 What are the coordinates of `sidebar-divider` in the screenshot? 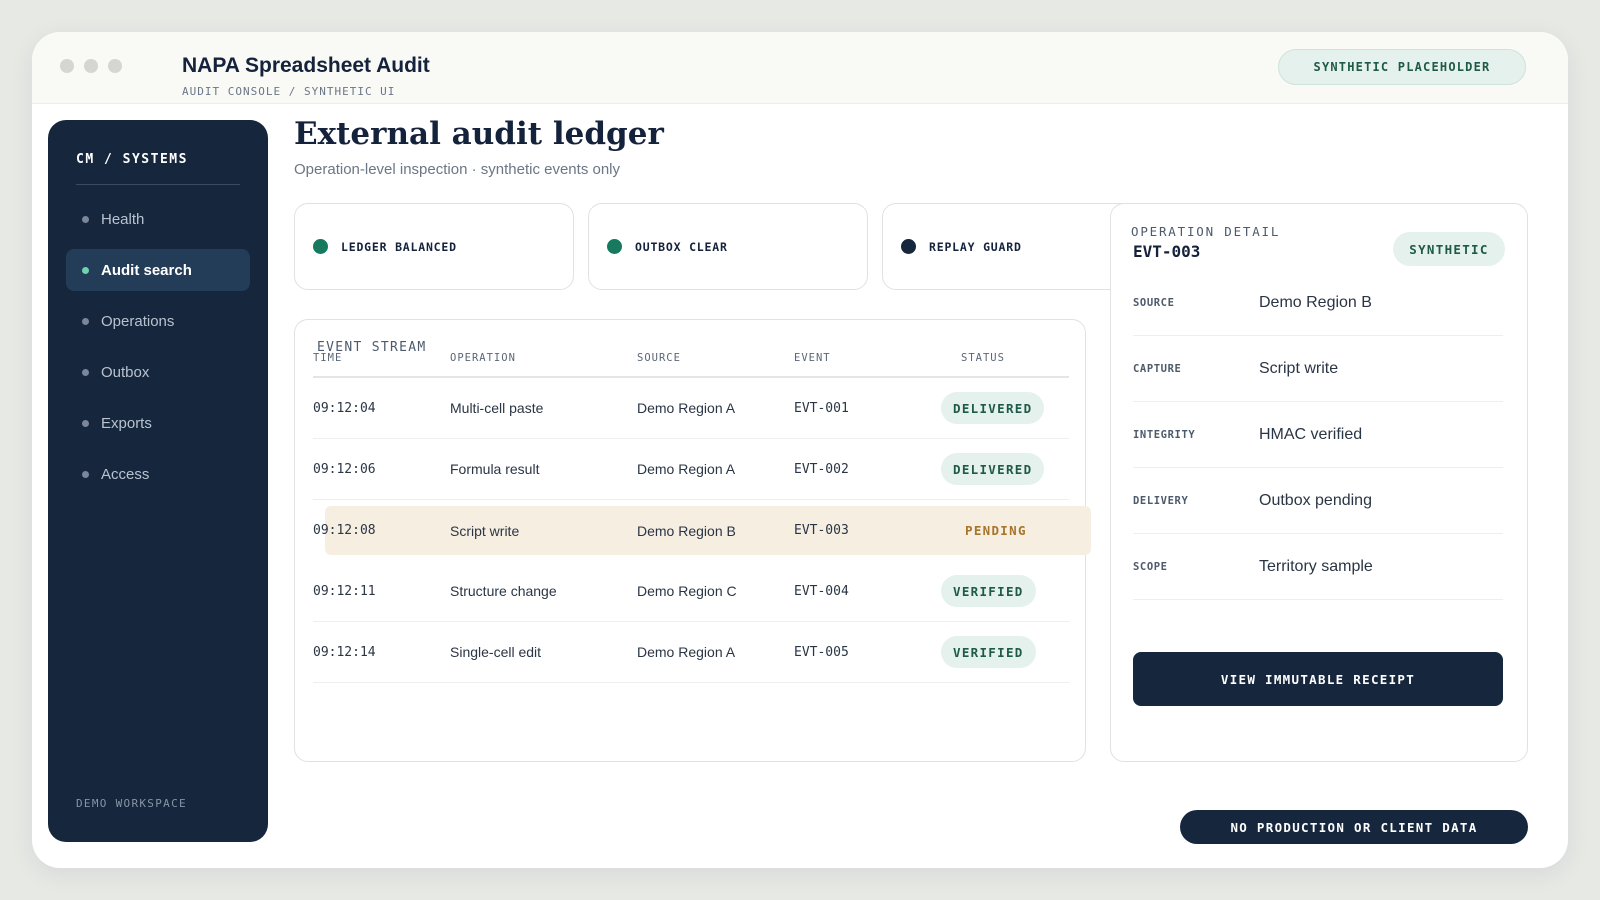 It's located at (158, 184).